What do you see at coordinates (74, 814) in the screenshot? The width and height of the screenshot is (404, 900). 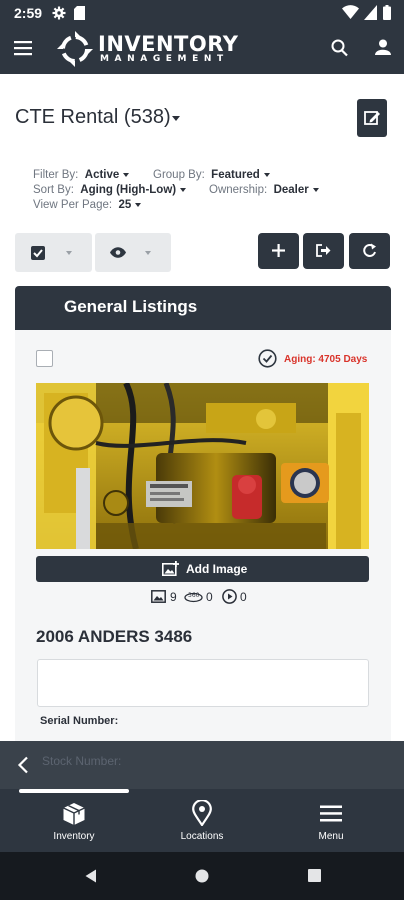 I see `box-icon` at bounding box center [74, 814].